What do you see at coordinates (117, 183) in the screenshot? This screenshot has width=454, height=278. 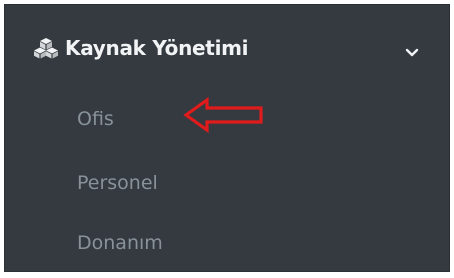 I see `menu-item-label: Personel` at bounding box center [117, 183].